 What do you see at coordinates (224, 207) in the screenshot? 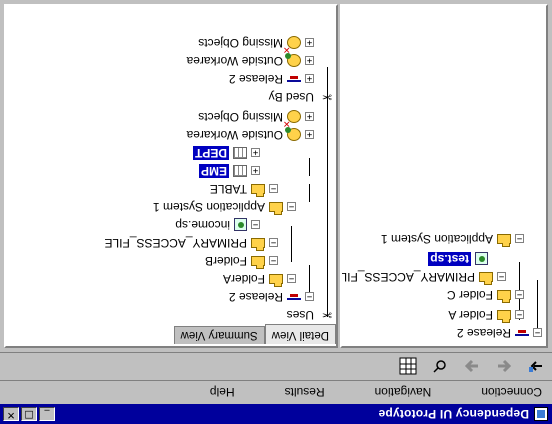
I see `tree-node-application-system-1: − Application System 1` at bounding box center [224, 207].